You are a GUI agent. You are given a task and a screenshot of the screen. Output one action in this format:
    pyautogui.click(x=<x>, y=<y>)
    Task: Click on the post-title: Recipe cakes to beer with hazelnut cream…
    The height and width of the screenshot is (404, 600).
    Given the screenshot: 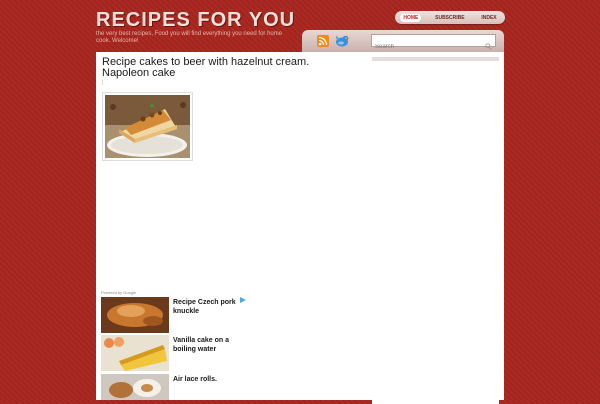 What is the action you would take?
    pyautogui.click(x=229, y=68)
    